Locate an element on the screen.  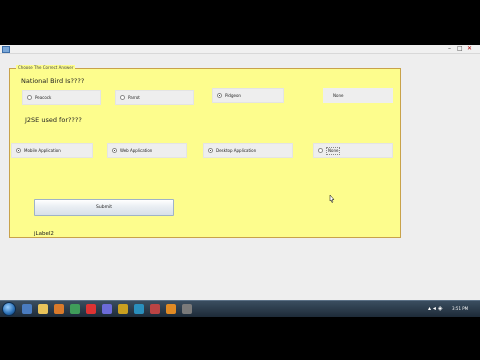
q2-option-web: Web Application is located at coordinates (147, 150).